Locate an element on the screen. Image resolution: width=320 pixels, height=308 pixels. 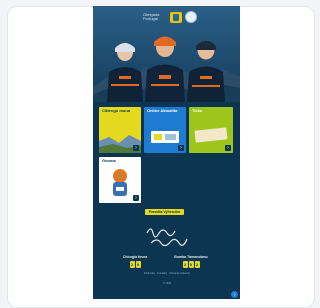
hero-banner: Obrigada Portugal is located at coordinates (166, 54).